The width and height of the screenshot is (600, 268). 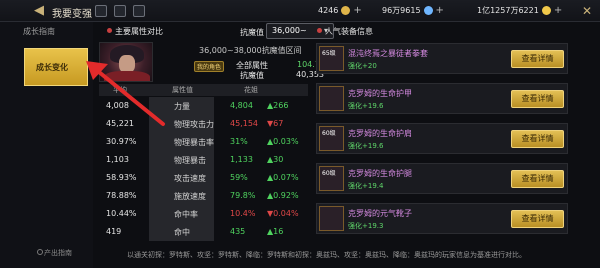 What do you see at coordinates (388, 53) in the screenshot?
I see `item-name: 混沌终焉之暴徒者拳套` at bounding box center [388, 53].